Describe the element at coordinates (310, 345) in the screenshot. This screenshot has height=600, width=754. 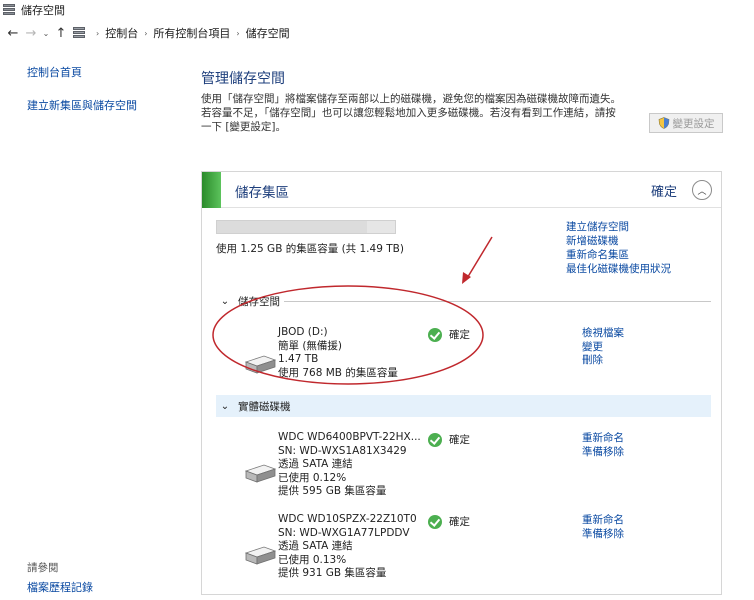
I see `storage-space-resiliency: 簡單 (無備援)` at that location.